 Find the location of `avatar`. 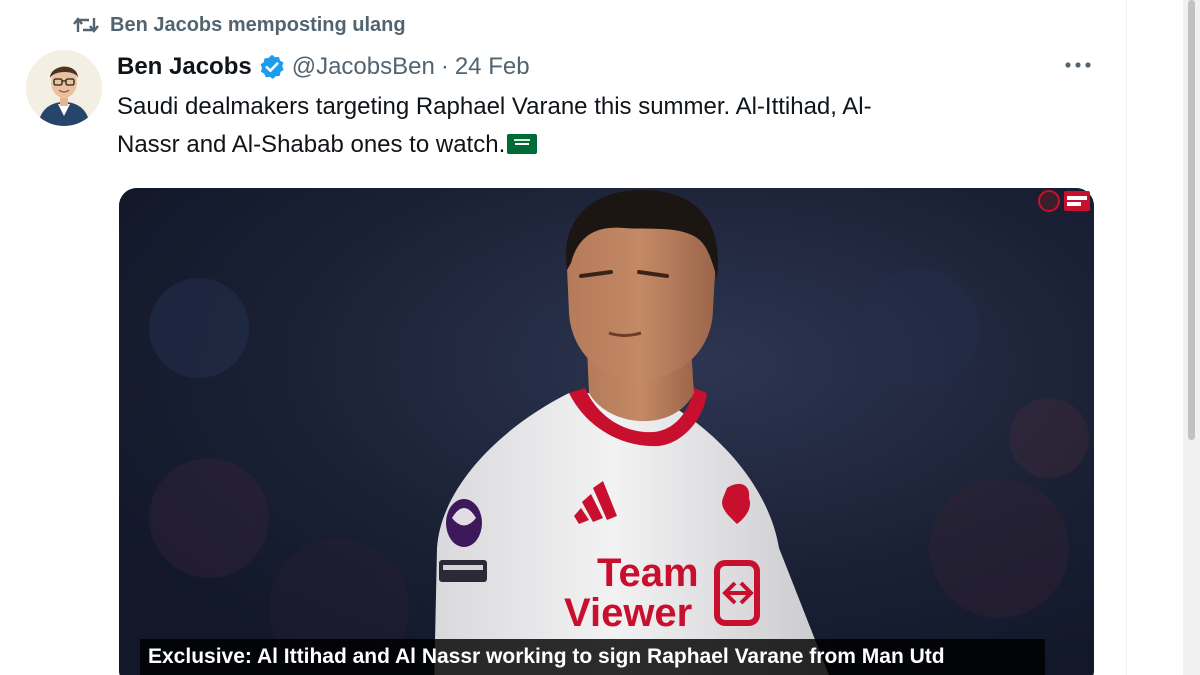

avatar is located at coordinates (64, 88).